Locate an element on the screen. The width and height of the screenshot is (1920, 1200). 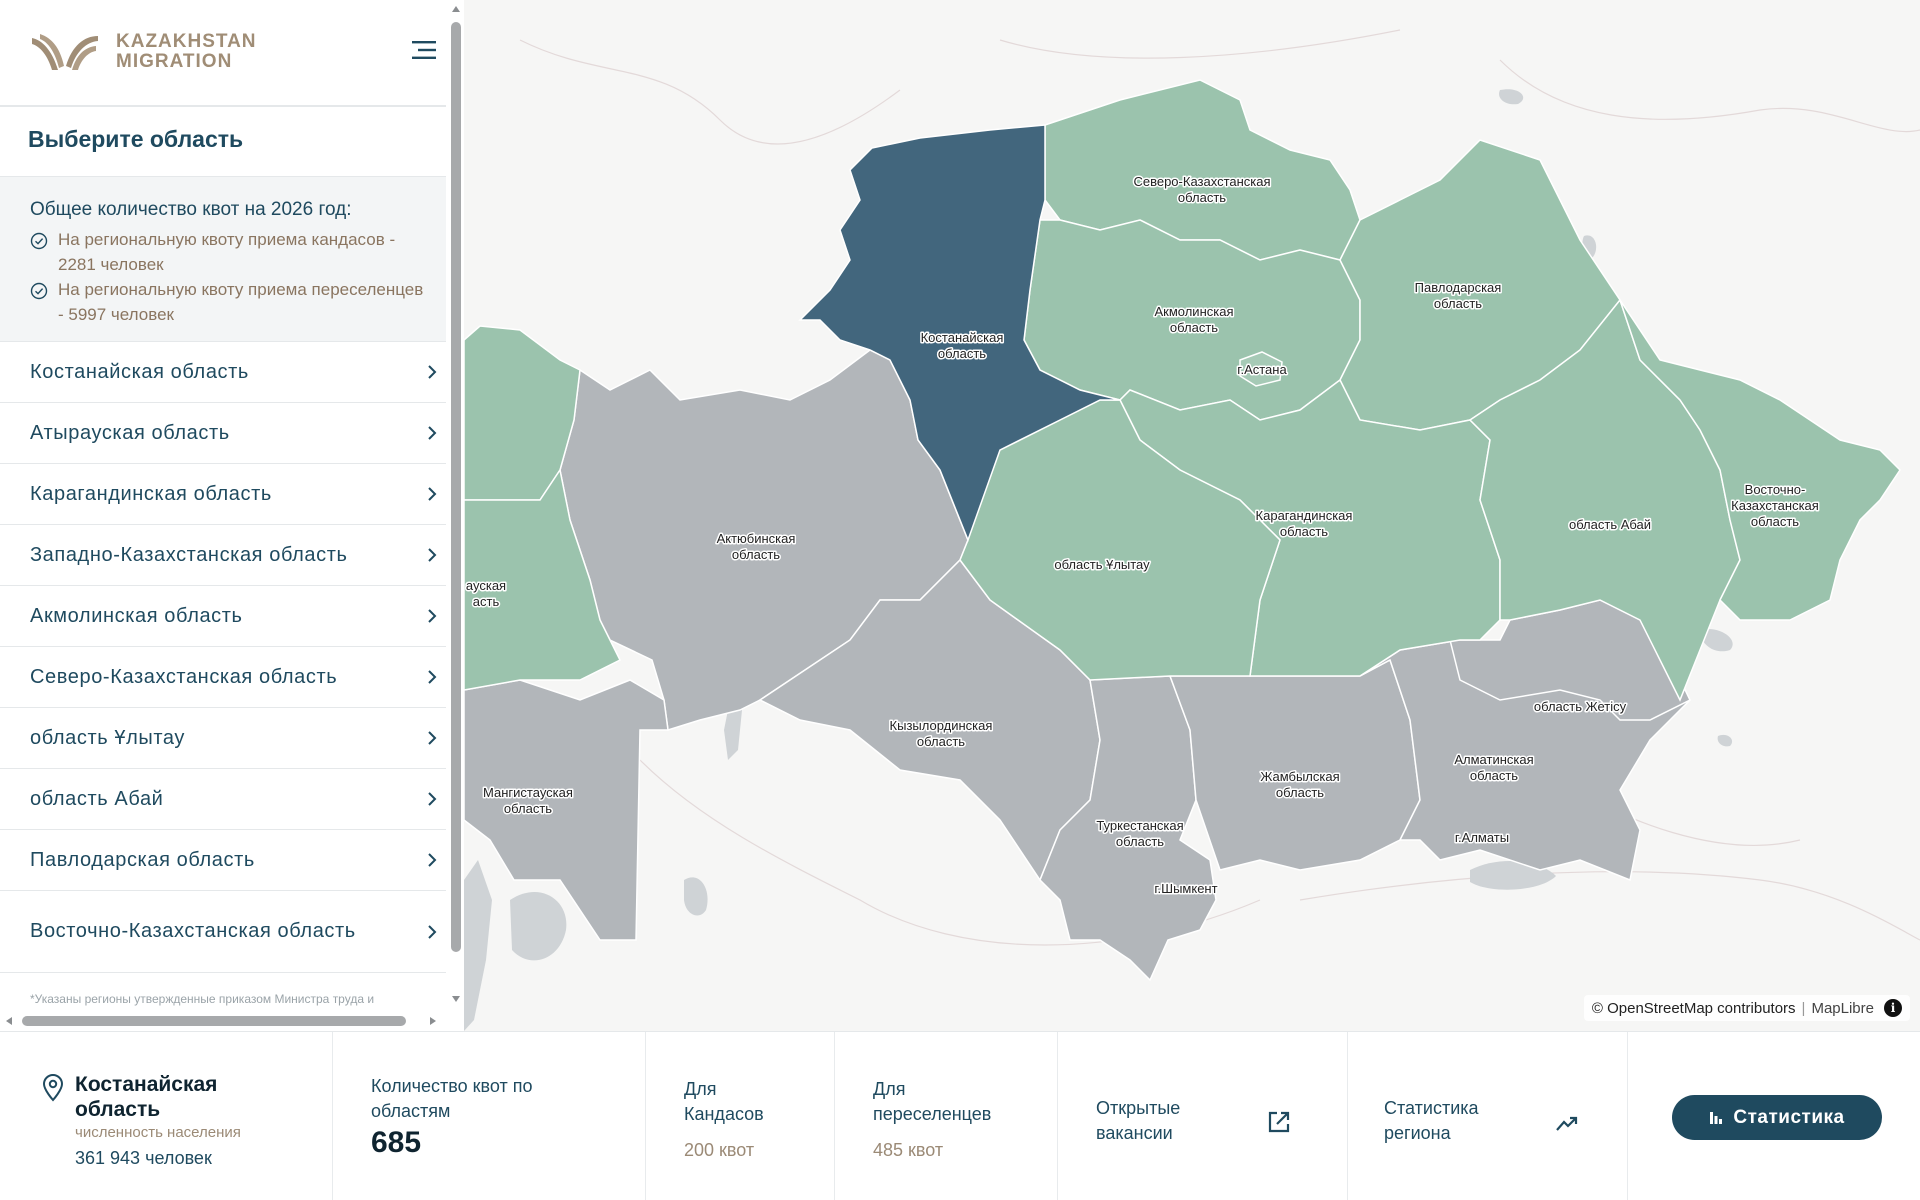
scroll-up-icon is located at coordinates (456, 9).